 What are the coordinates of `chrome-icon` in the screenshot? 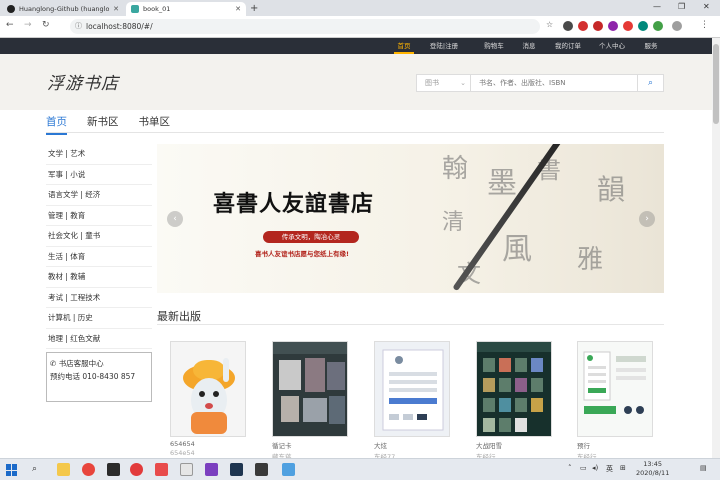 It's located at (88, 469).